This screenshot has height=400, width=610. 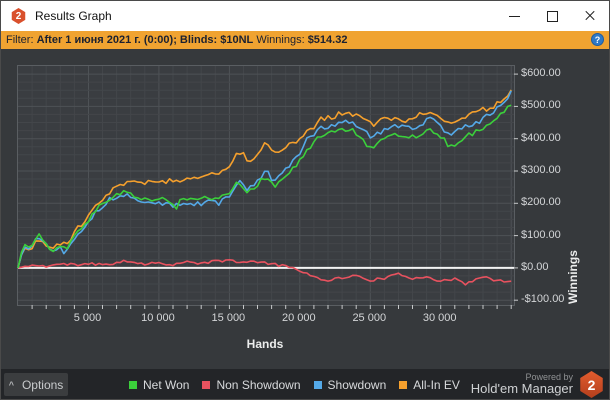 What do you see at coordinates (357, 384) in the screenshot?
I see `legend-label: Showdown` at bounding box center [357, 384].